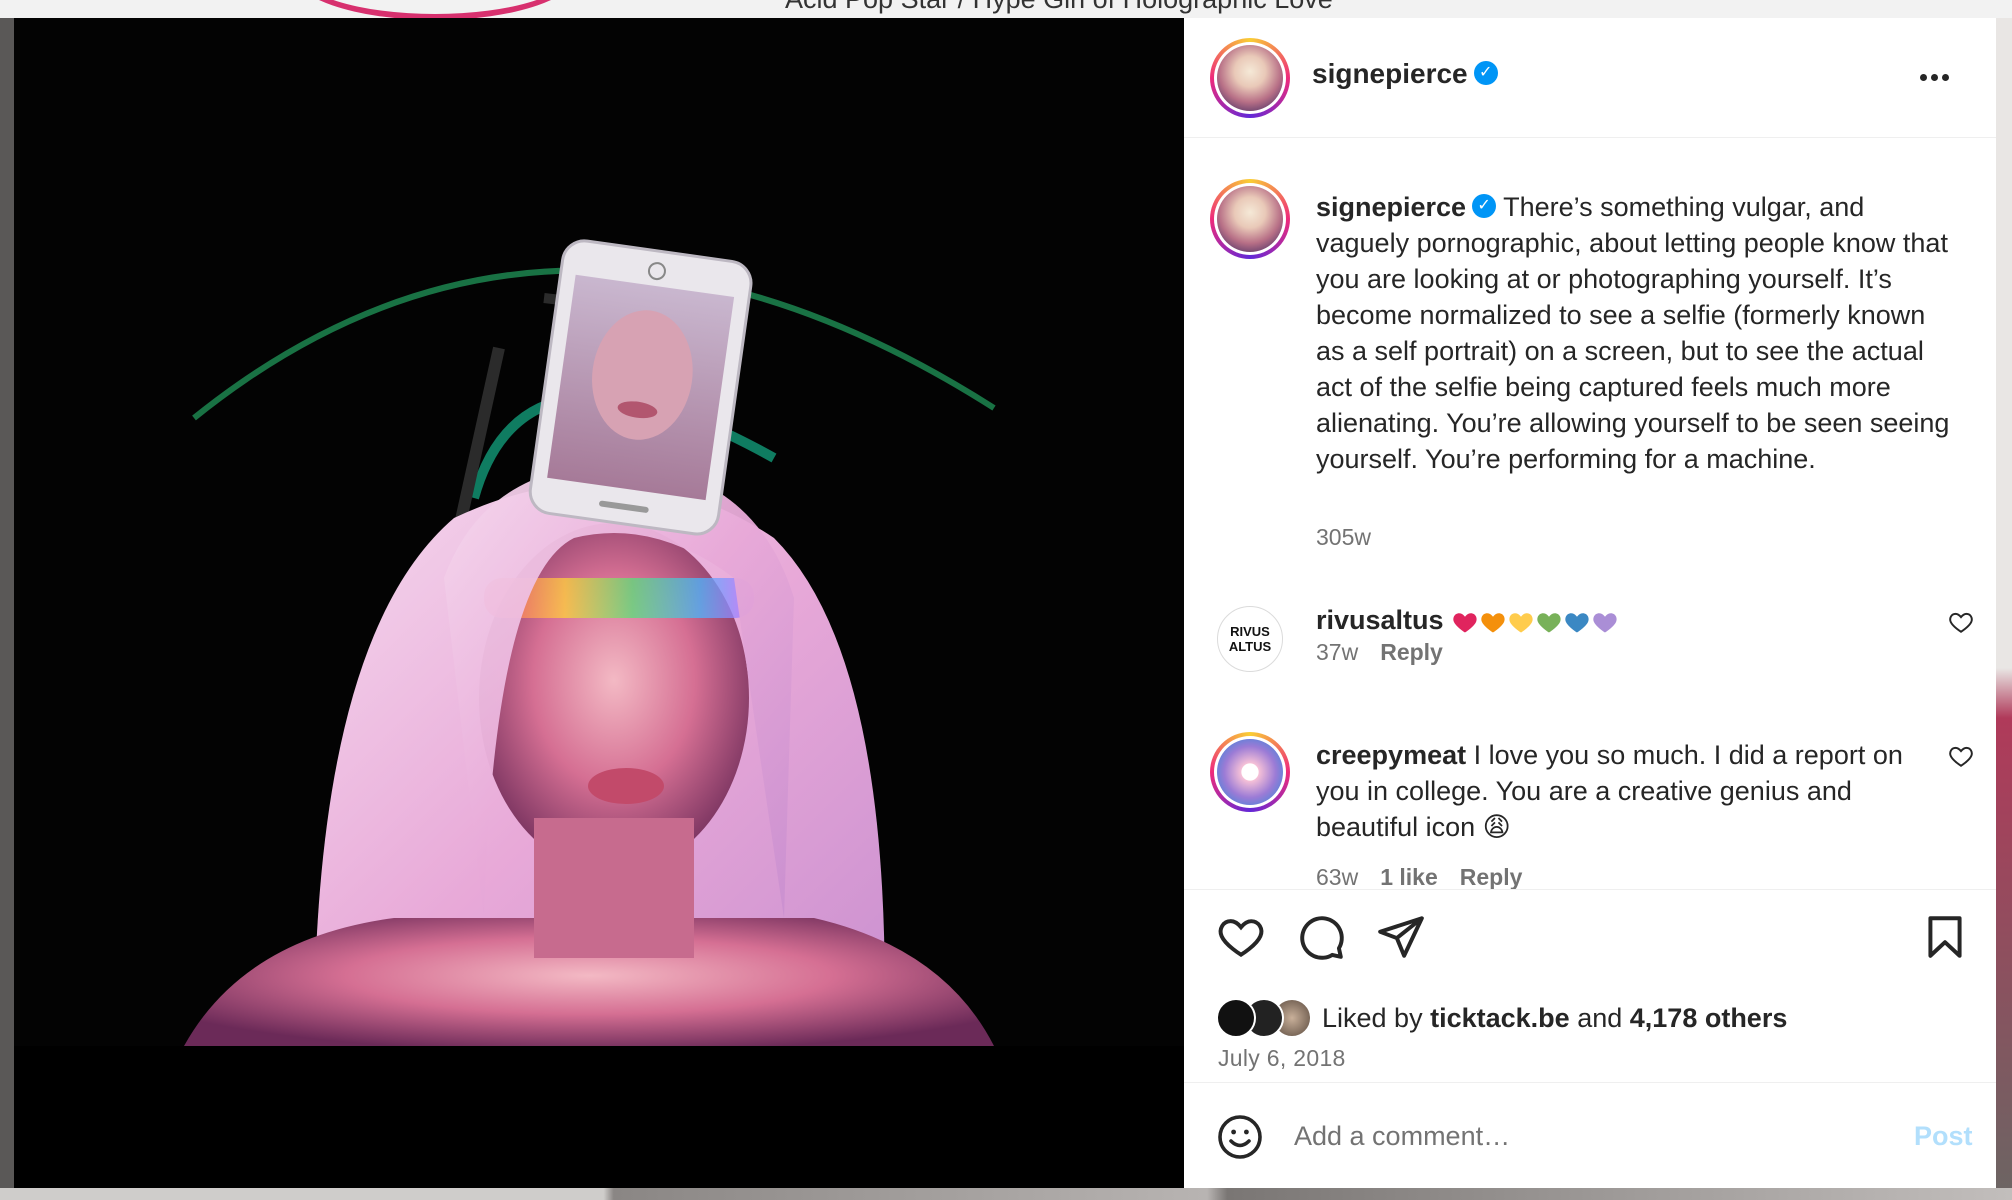  I want to click on add-comment-bar: Post, so click(1590, 1135).